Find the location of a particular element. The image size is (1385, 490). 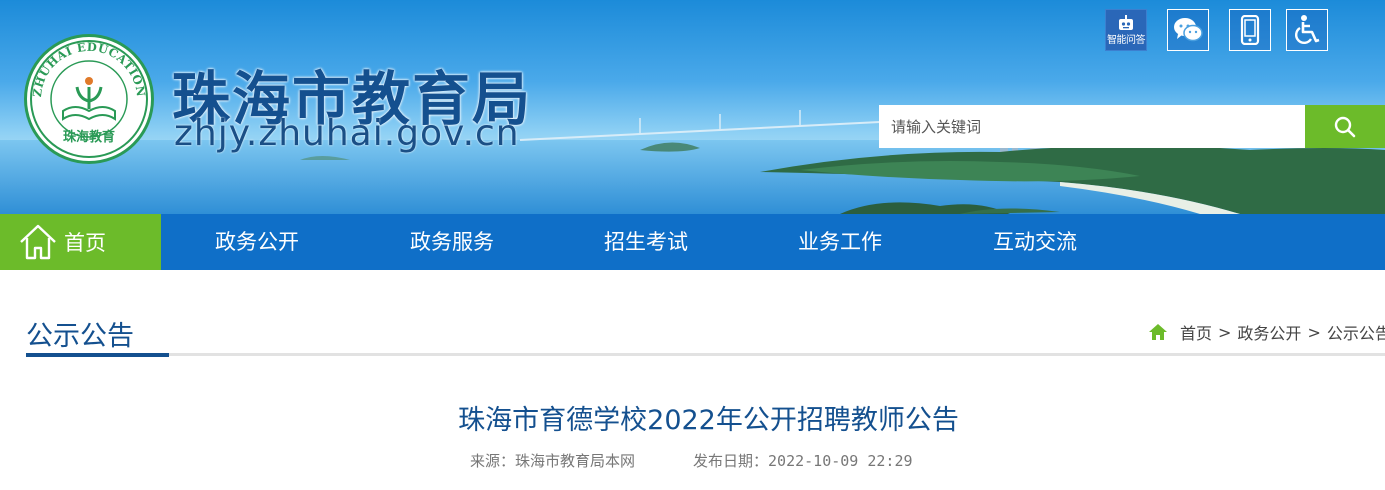

smart-qa-button: 智能问答 is located at coordinates (1126, 30).